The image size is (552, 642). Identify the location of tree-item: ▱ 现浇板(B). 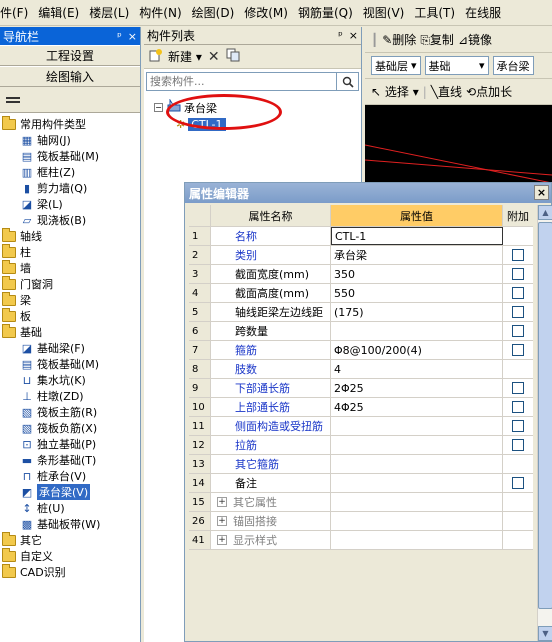
(70, 220).